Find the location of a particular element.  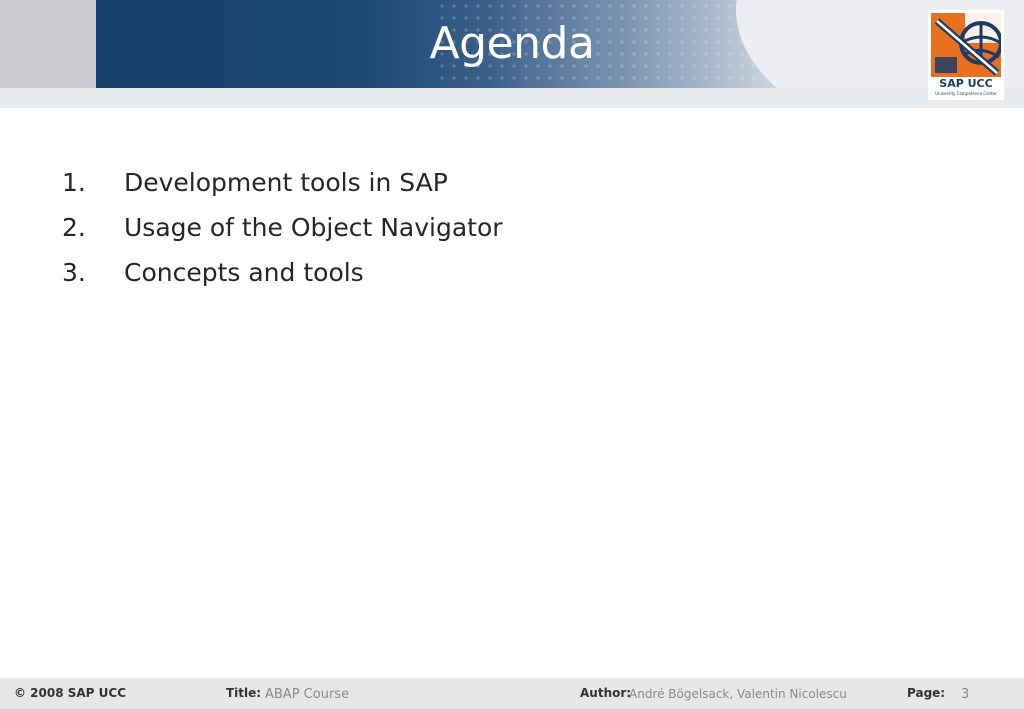

footer-title-value: ABAP Course is located at coordinates (307, 694).